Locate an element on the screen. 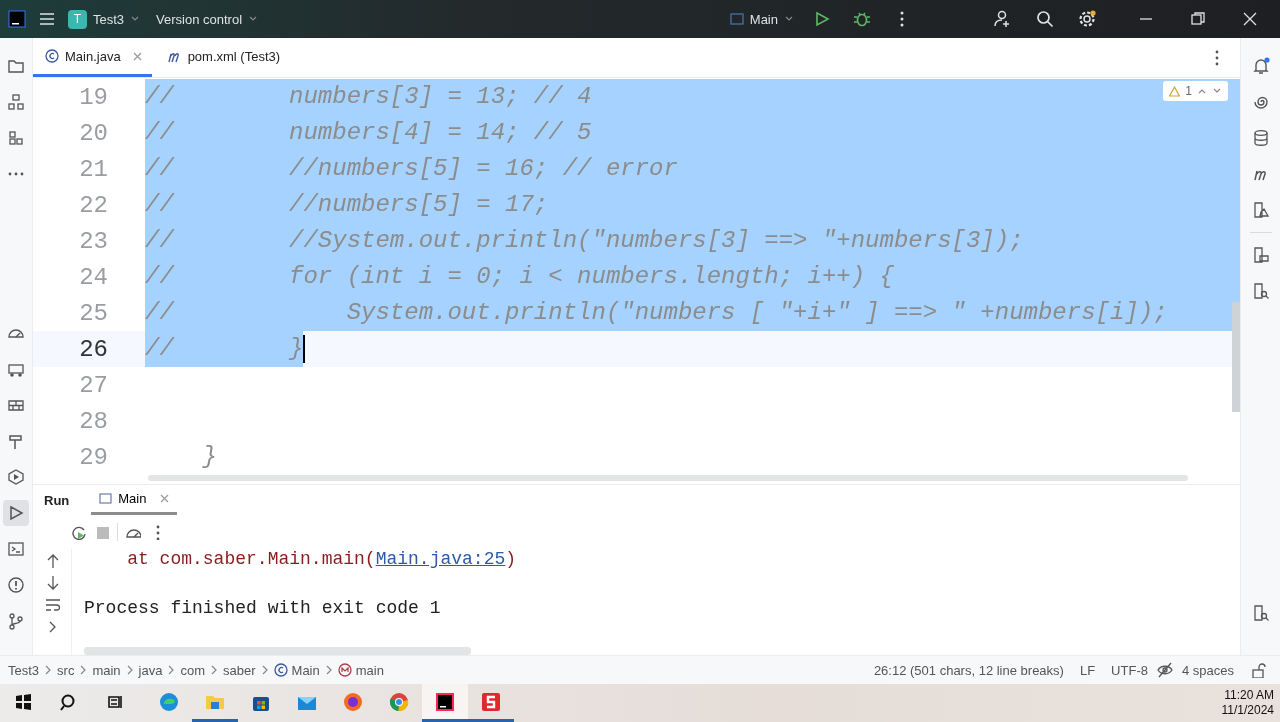  breadcrumb: saber is located at coordinates (239, 670).